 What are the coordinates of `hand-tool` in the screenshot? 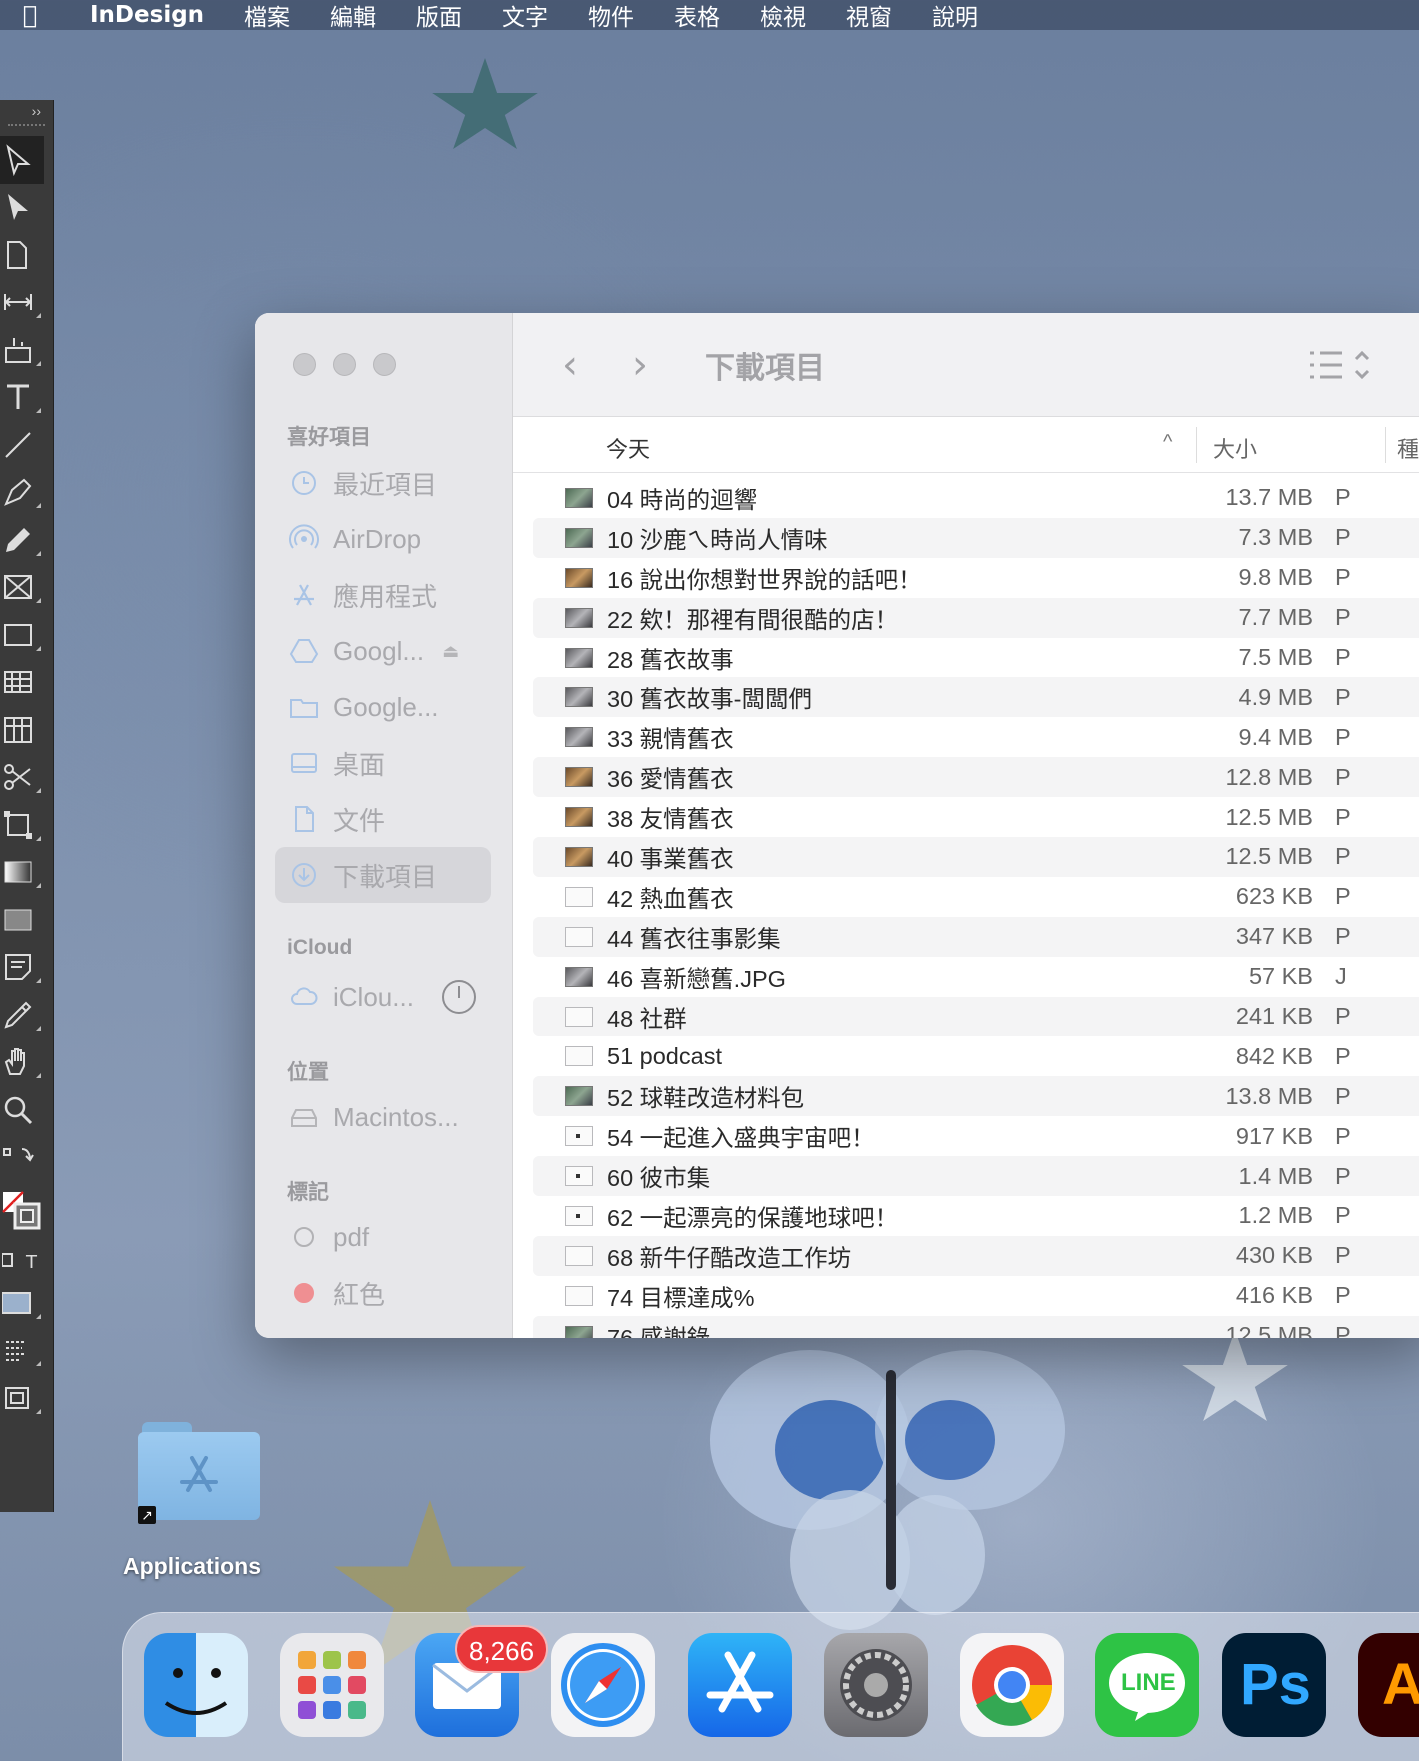 It's located at (26, 1063).